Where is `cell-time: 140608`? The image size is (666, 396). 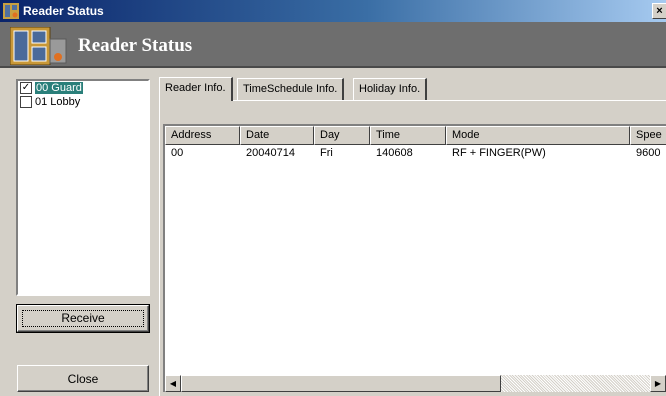 cell-time: 140608 is located at coordinates (394, 153).